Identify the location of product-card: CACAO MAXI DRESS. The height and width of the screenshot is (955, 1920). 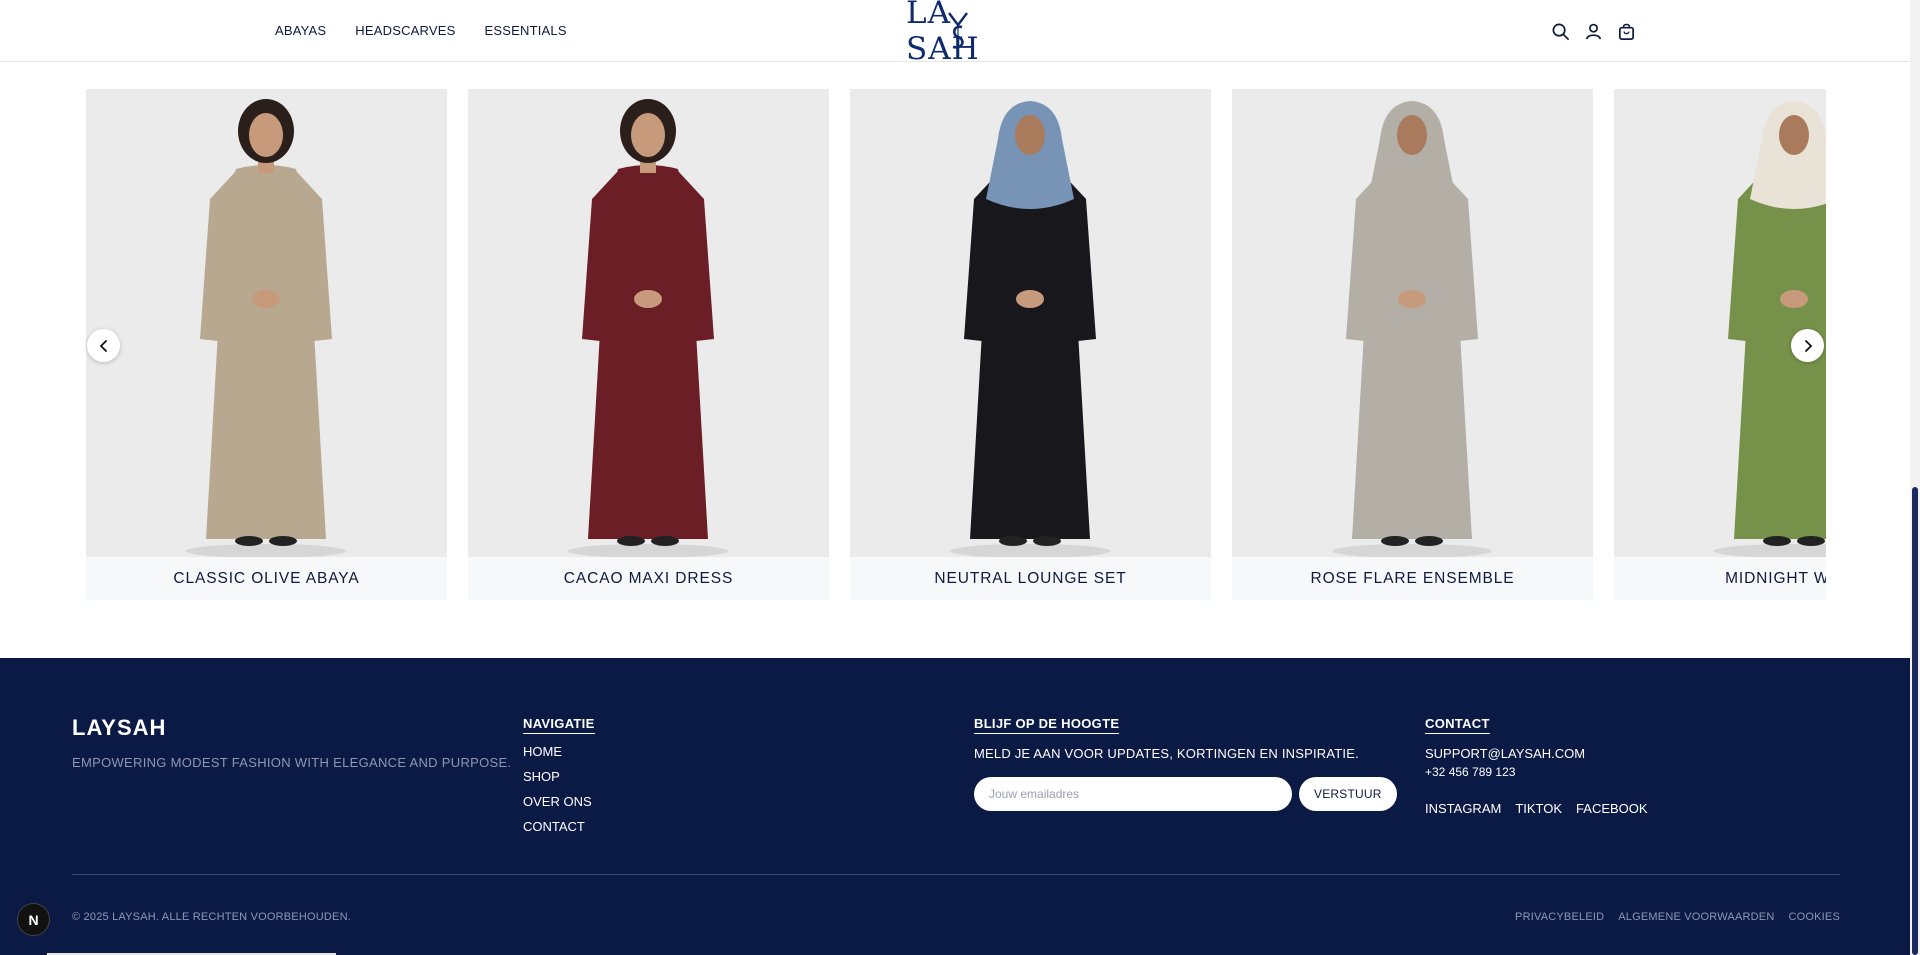
(648, 344).